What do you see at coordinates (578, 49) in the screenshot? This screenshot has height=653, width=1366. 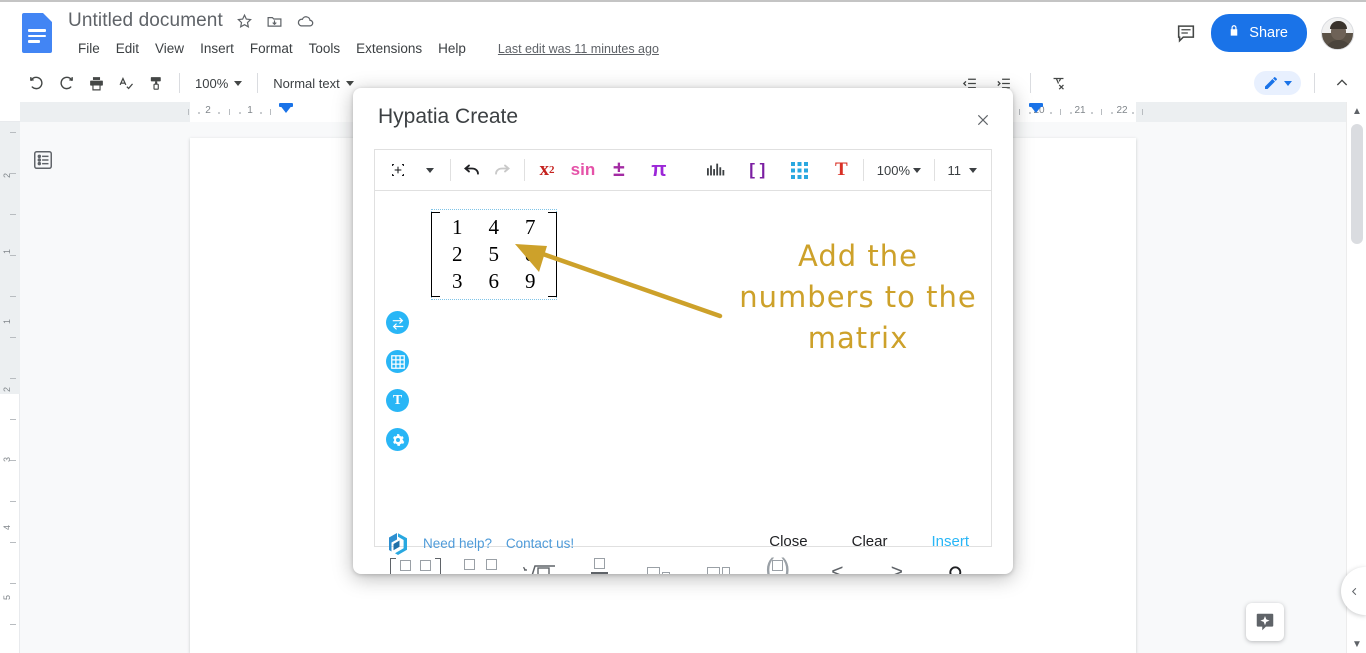 I see `last-edit-status: Last edit was 11 minutes ago` at bounding box center [578, 49].